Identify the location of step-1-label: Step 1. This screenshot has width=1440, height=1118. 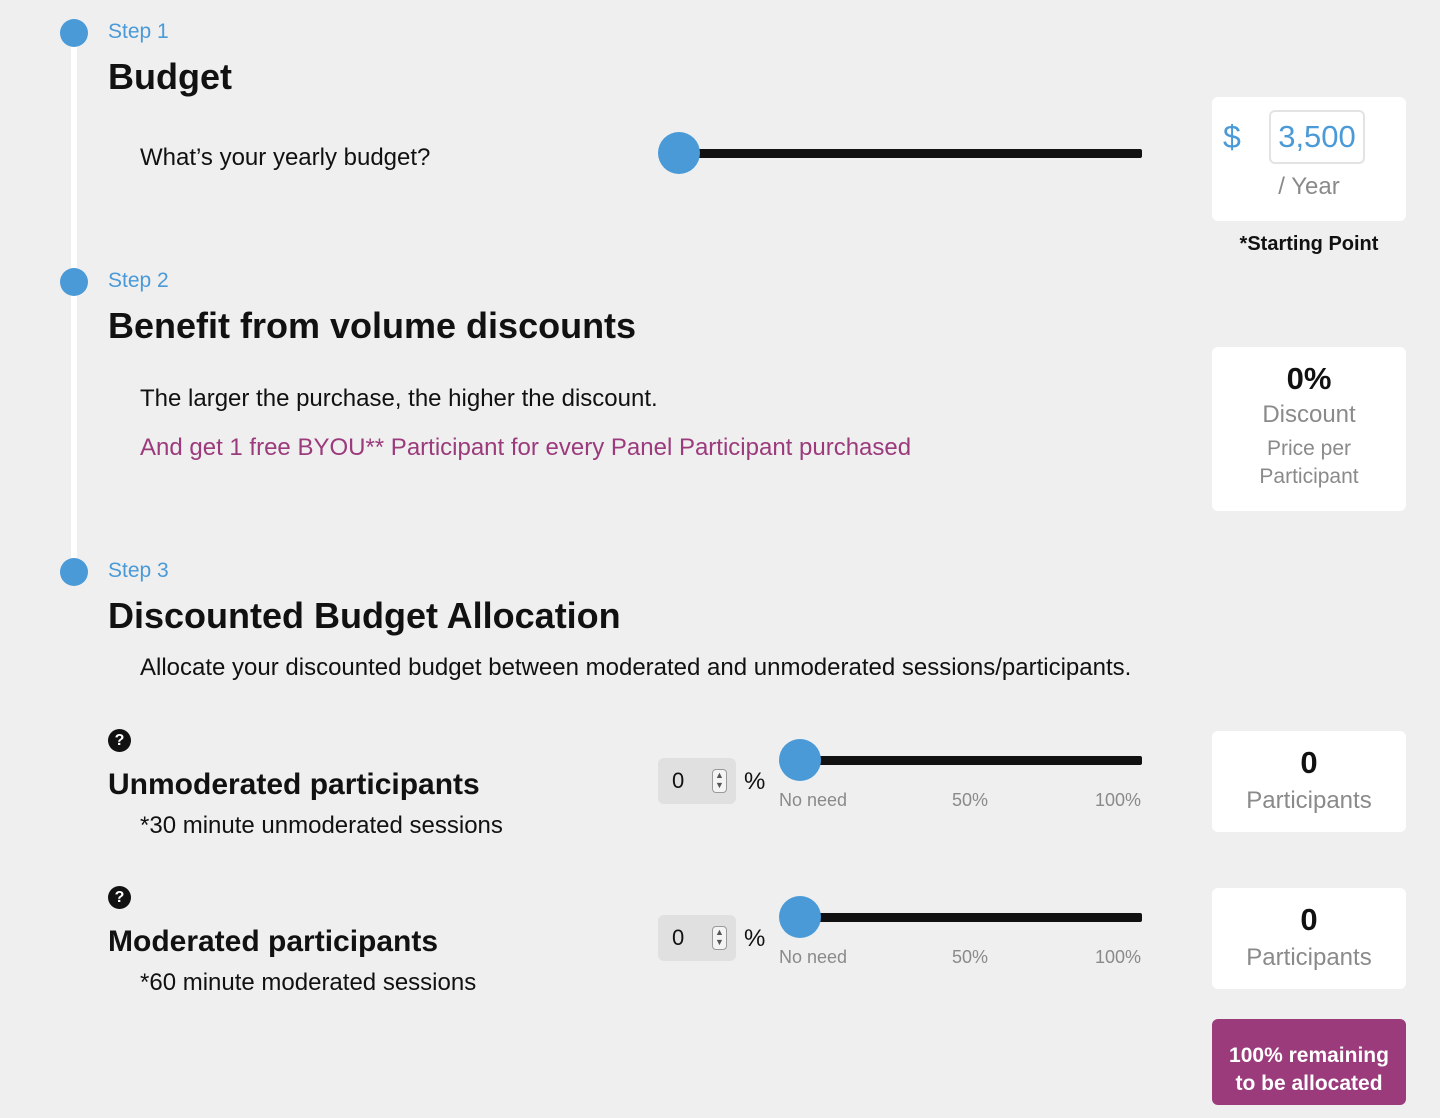
(138, 31).